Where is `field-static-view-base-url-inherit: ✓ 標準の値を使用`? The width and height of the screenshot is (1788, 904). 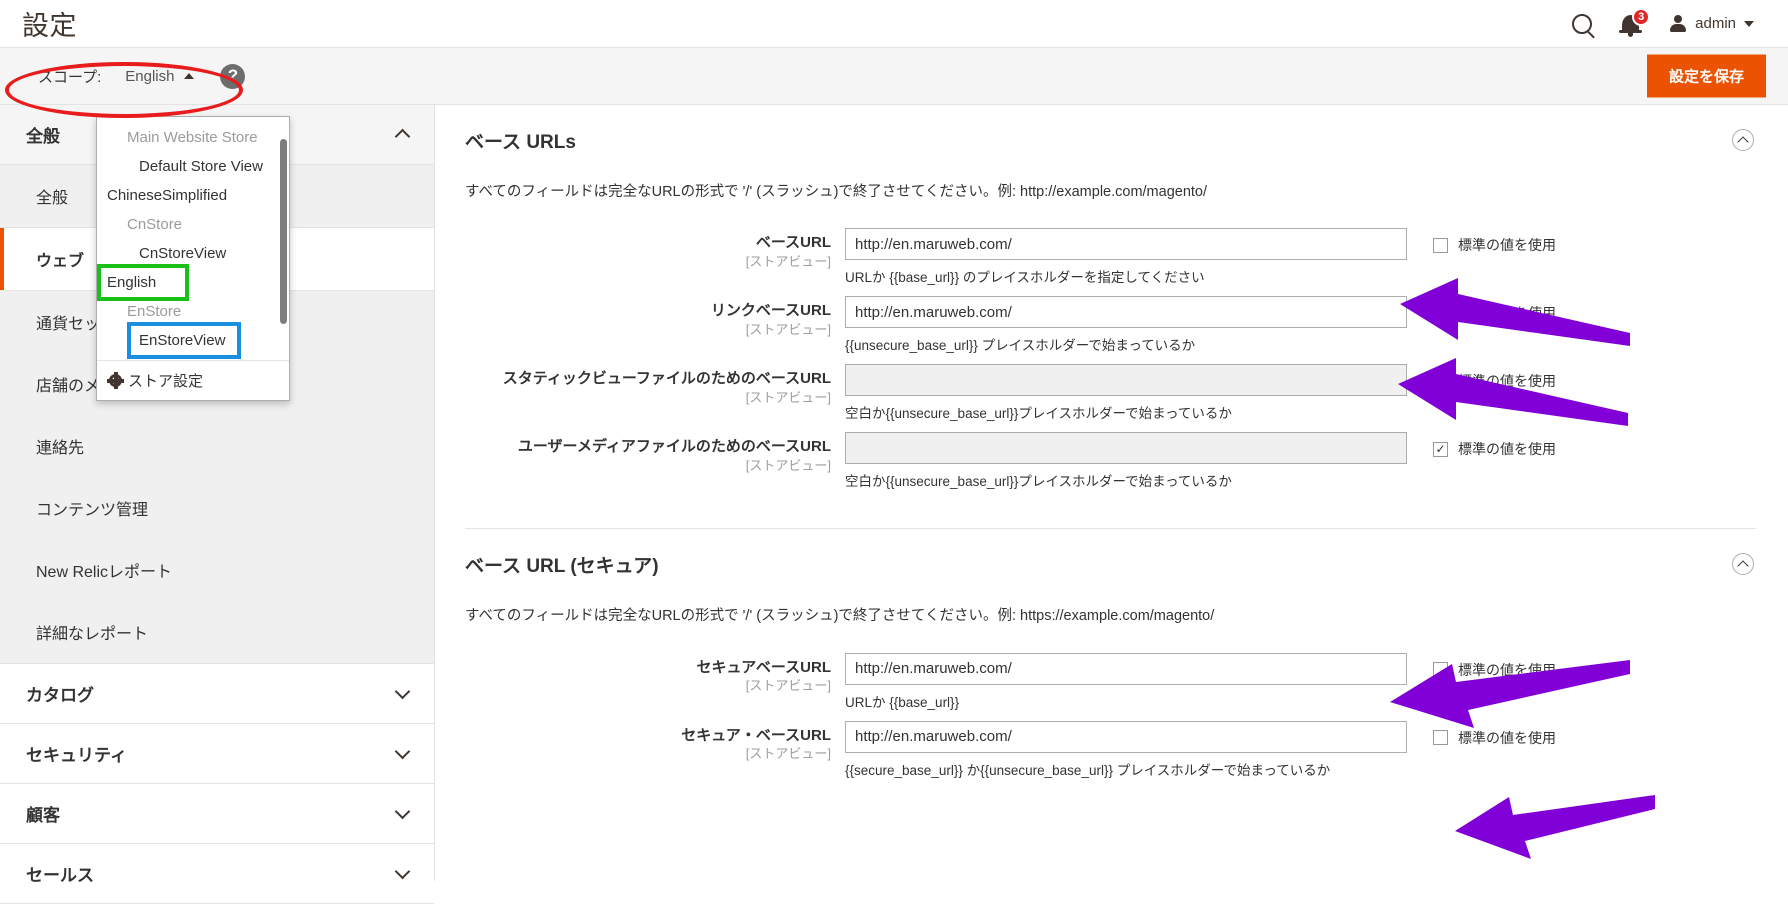 field-static-view-base-url-inherit: ✓ 標準の値を使用 is located at coordinates (1481, 377).